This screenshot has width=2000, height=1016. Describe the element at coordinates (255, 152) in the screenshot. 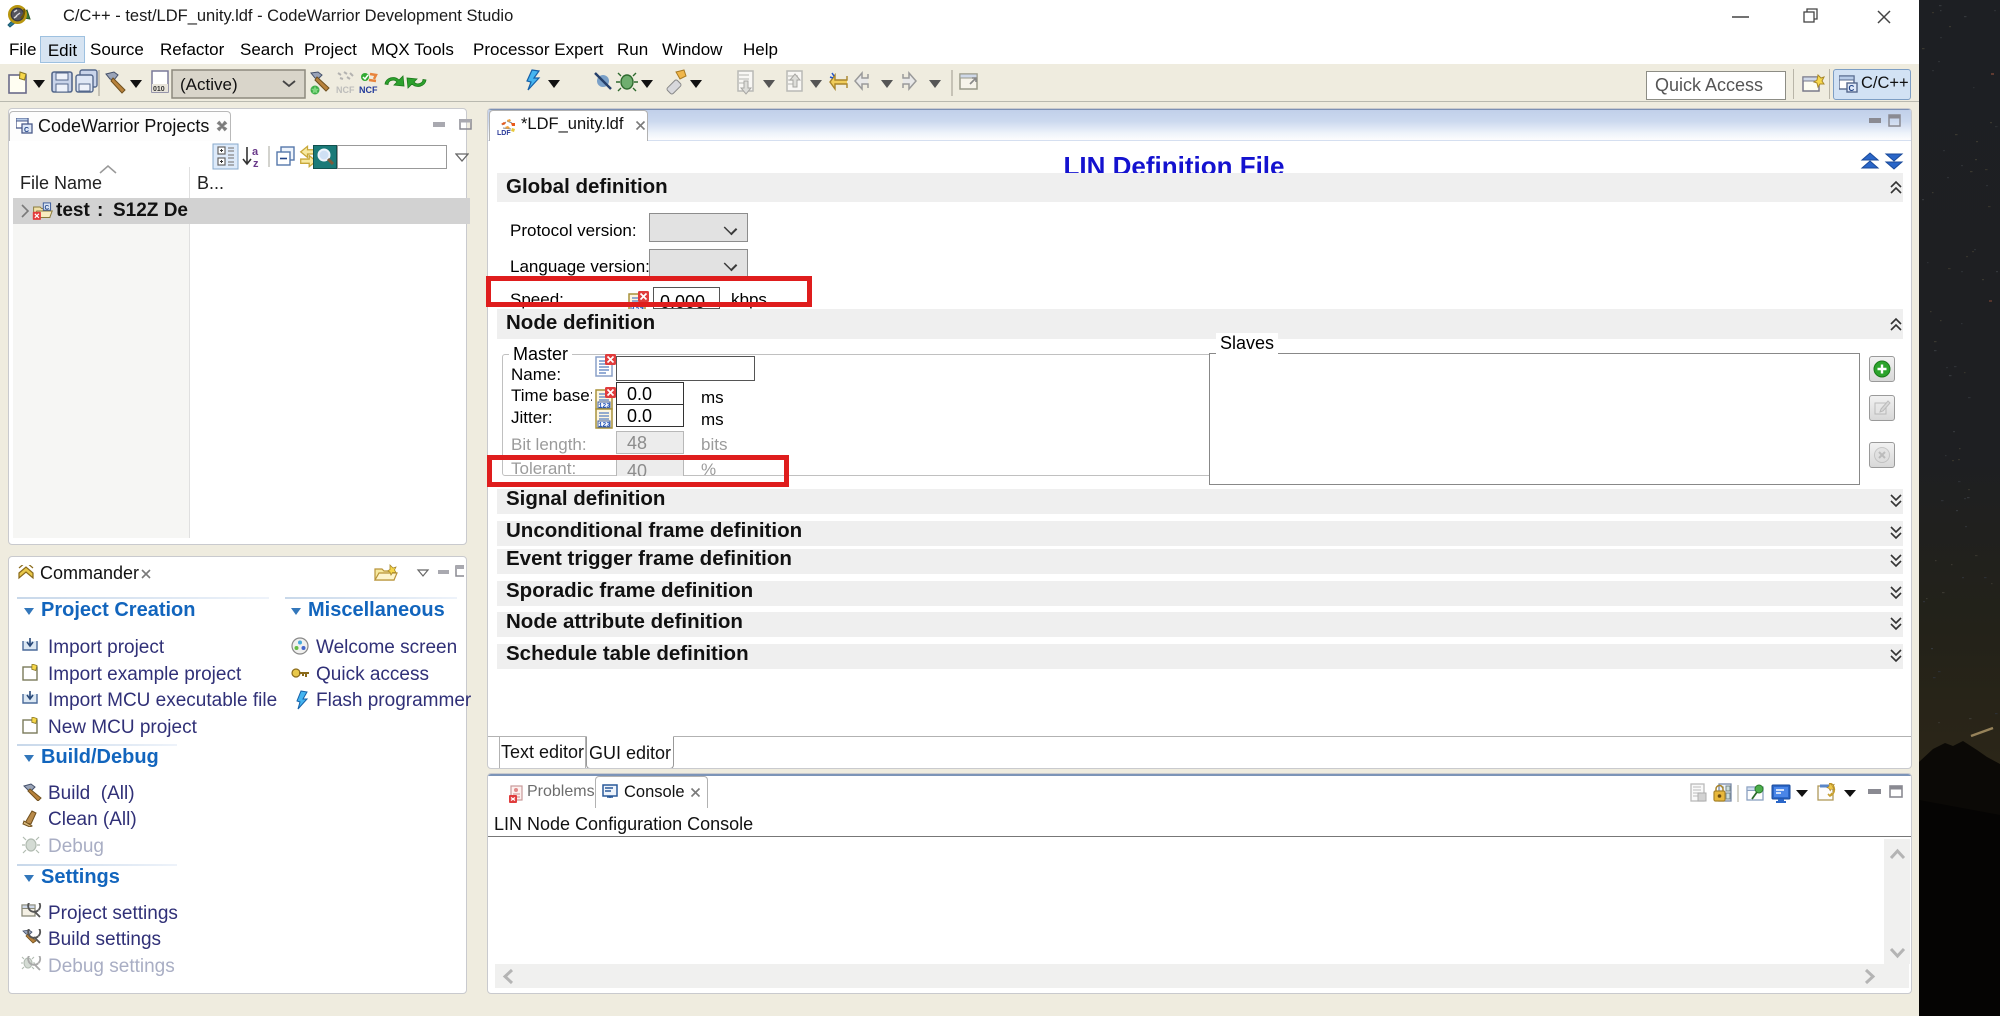

I see `svg-text: a` at that location.